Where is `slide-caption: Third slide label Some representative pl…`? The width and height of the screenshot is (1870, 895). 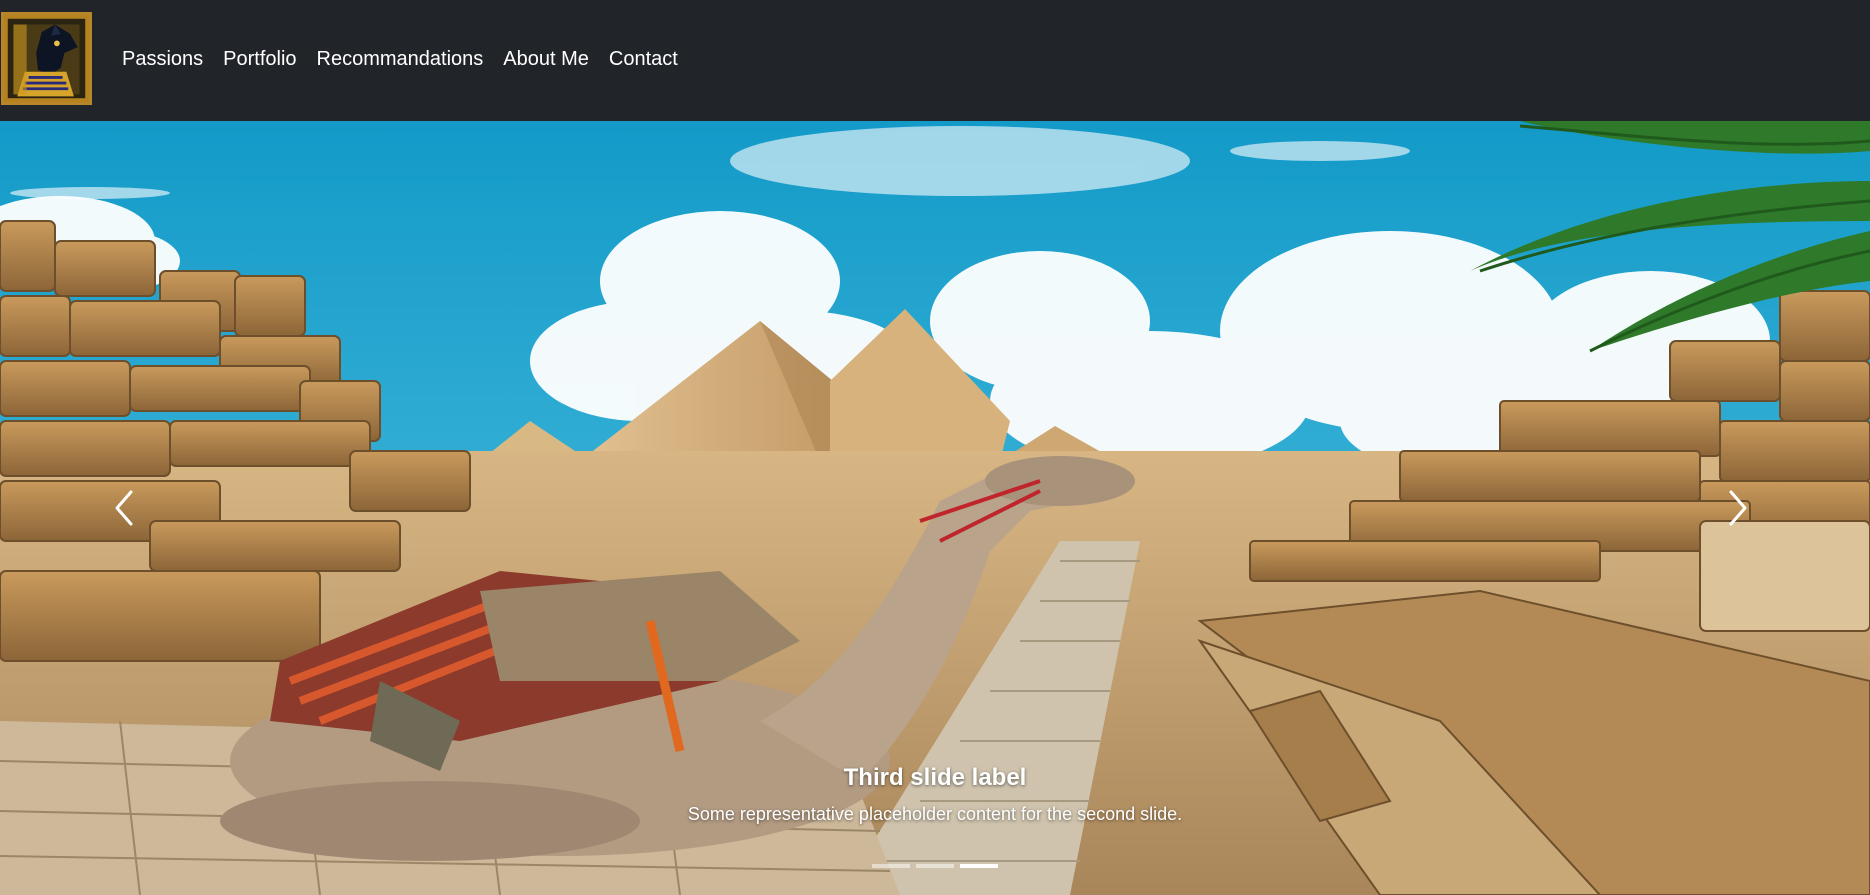 slide-caption: Third slide label Some representative pl… is located at coordinates (935, 794).